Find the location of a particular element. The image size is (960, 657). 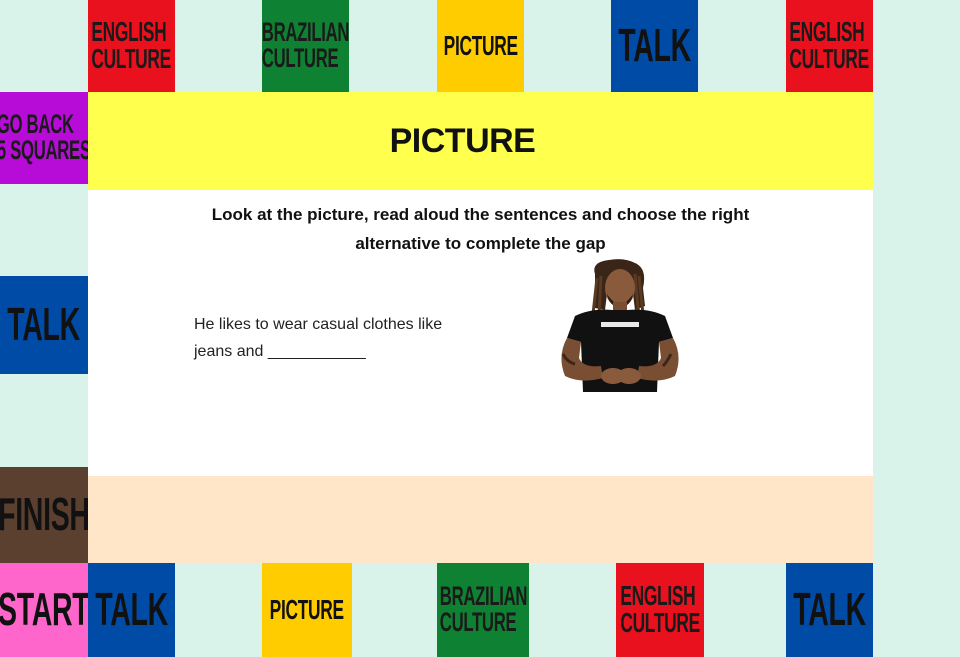

sentence-line: He likes to wear casual clothes like is located at coordinates (318, 324).